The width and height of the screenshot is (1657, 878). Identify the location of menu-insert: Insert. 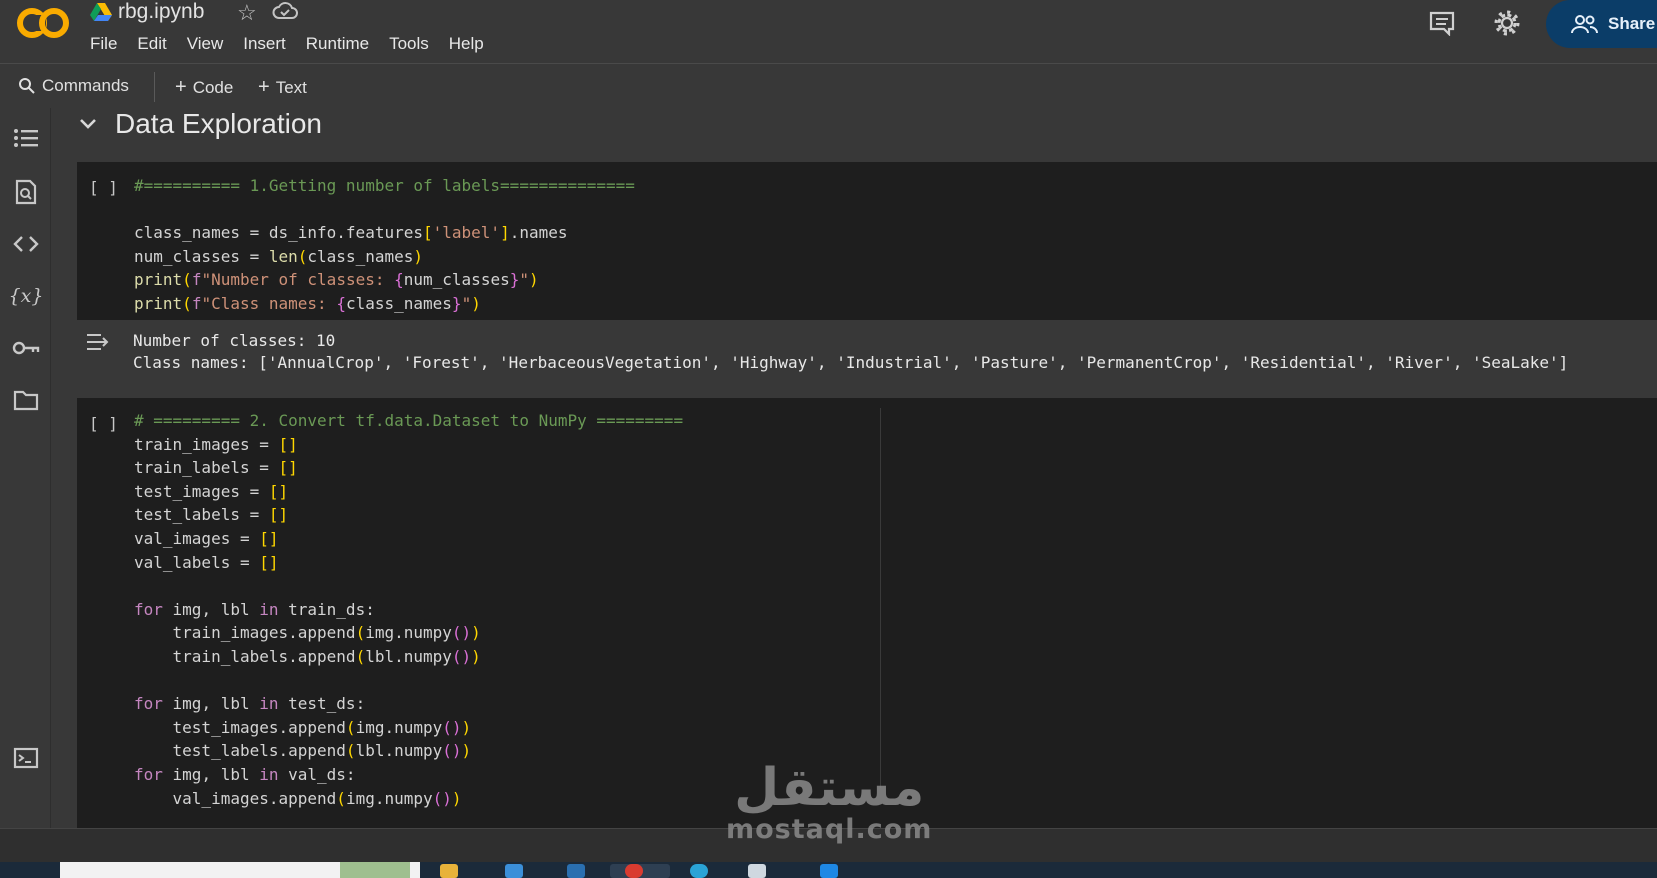
(264, 44).